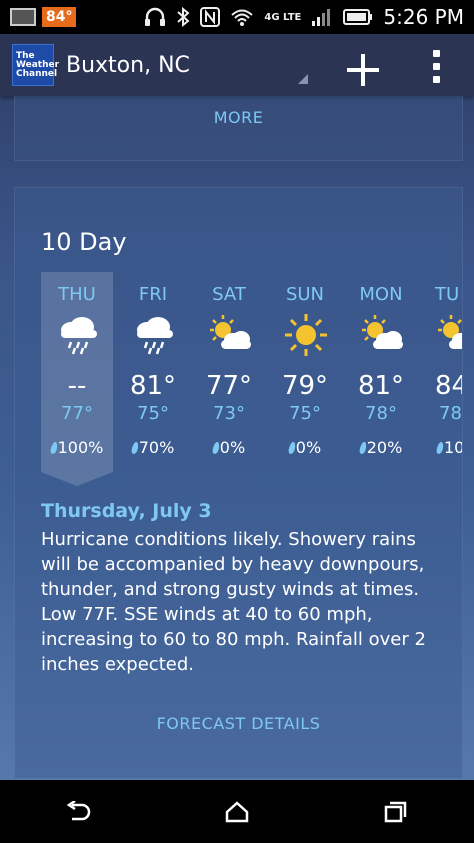  What do you see at coordinates (305, 294) in the screenshot?
I see `day-name: SUN` at bounding box center [305, 294].